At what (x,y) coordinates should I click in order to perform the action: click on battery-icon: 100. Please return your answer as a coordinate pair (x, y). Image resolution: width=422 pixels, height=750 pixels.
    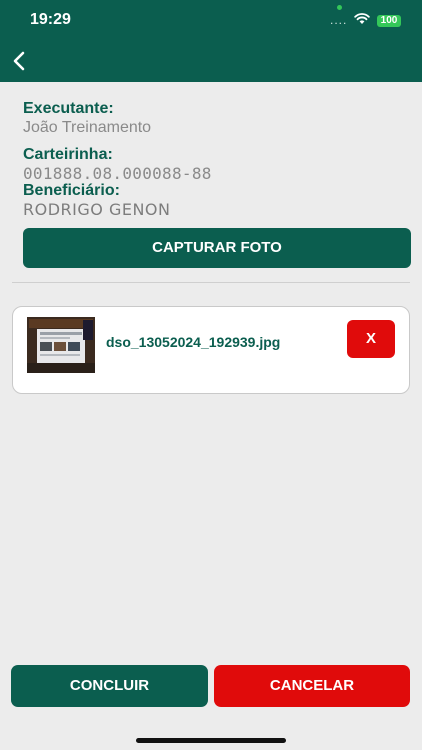
    Looking at the image, I should click on (389, 21).